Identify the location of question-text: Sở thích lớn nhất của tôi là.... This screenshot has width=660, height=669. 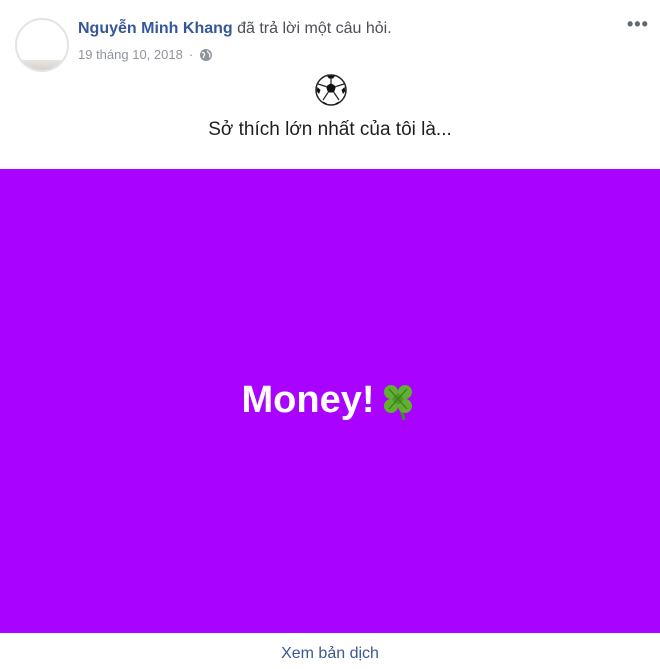
(330, 129).